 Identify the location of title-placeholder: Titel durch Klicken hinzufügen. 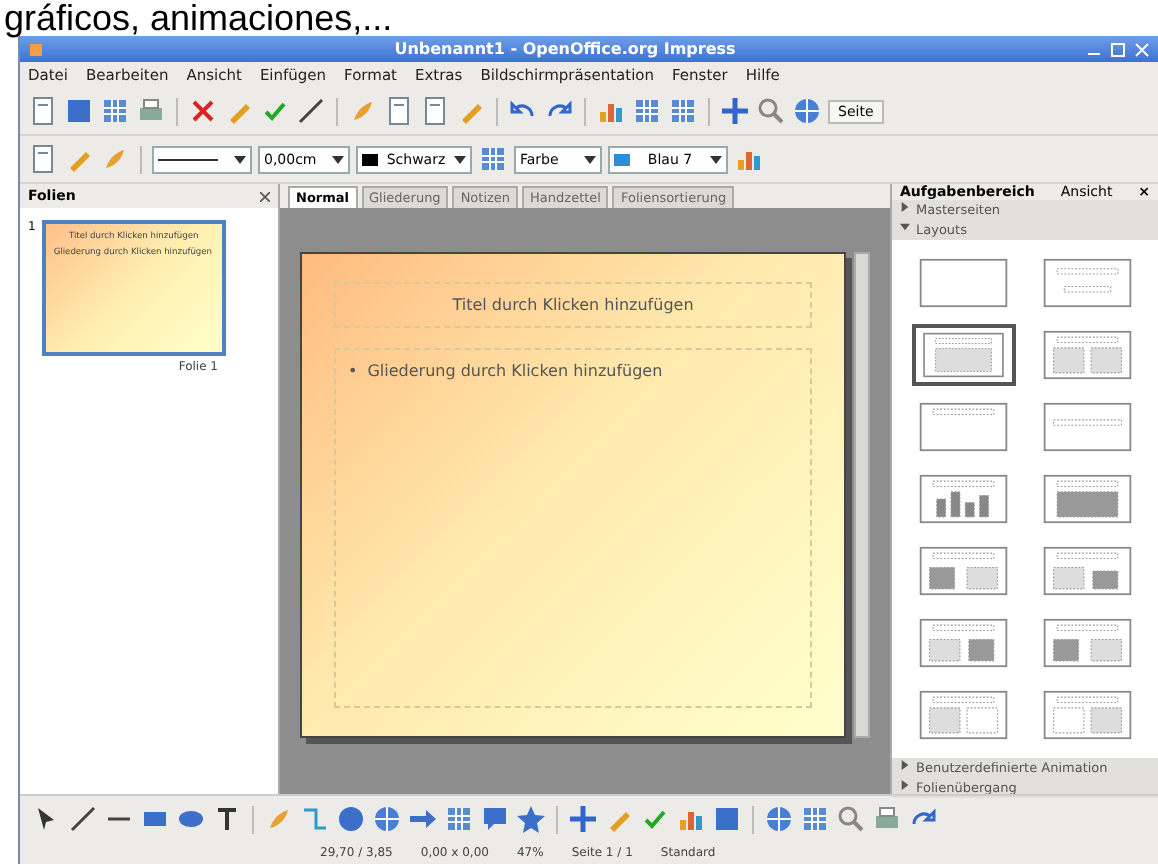
(573, 305).